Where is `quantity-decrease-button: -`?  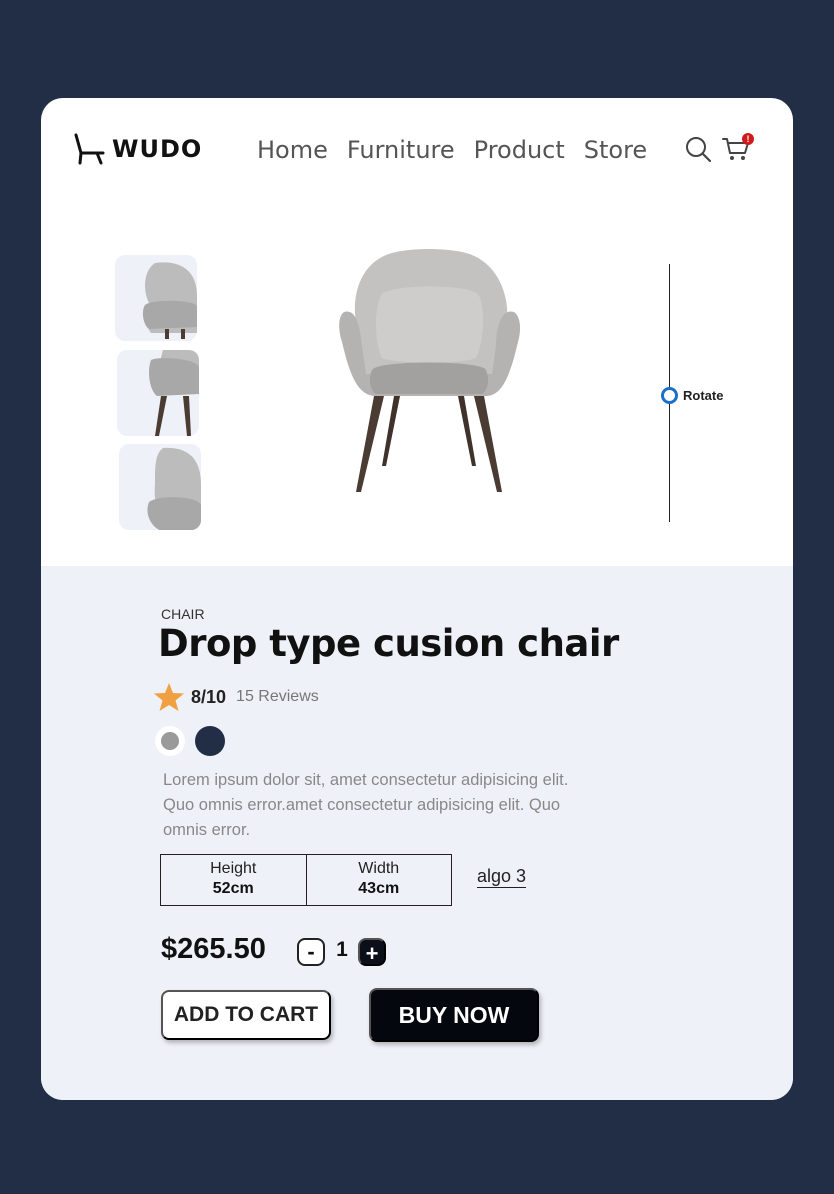 quantity-decrease-button: - is located at coordinates (311, 952).